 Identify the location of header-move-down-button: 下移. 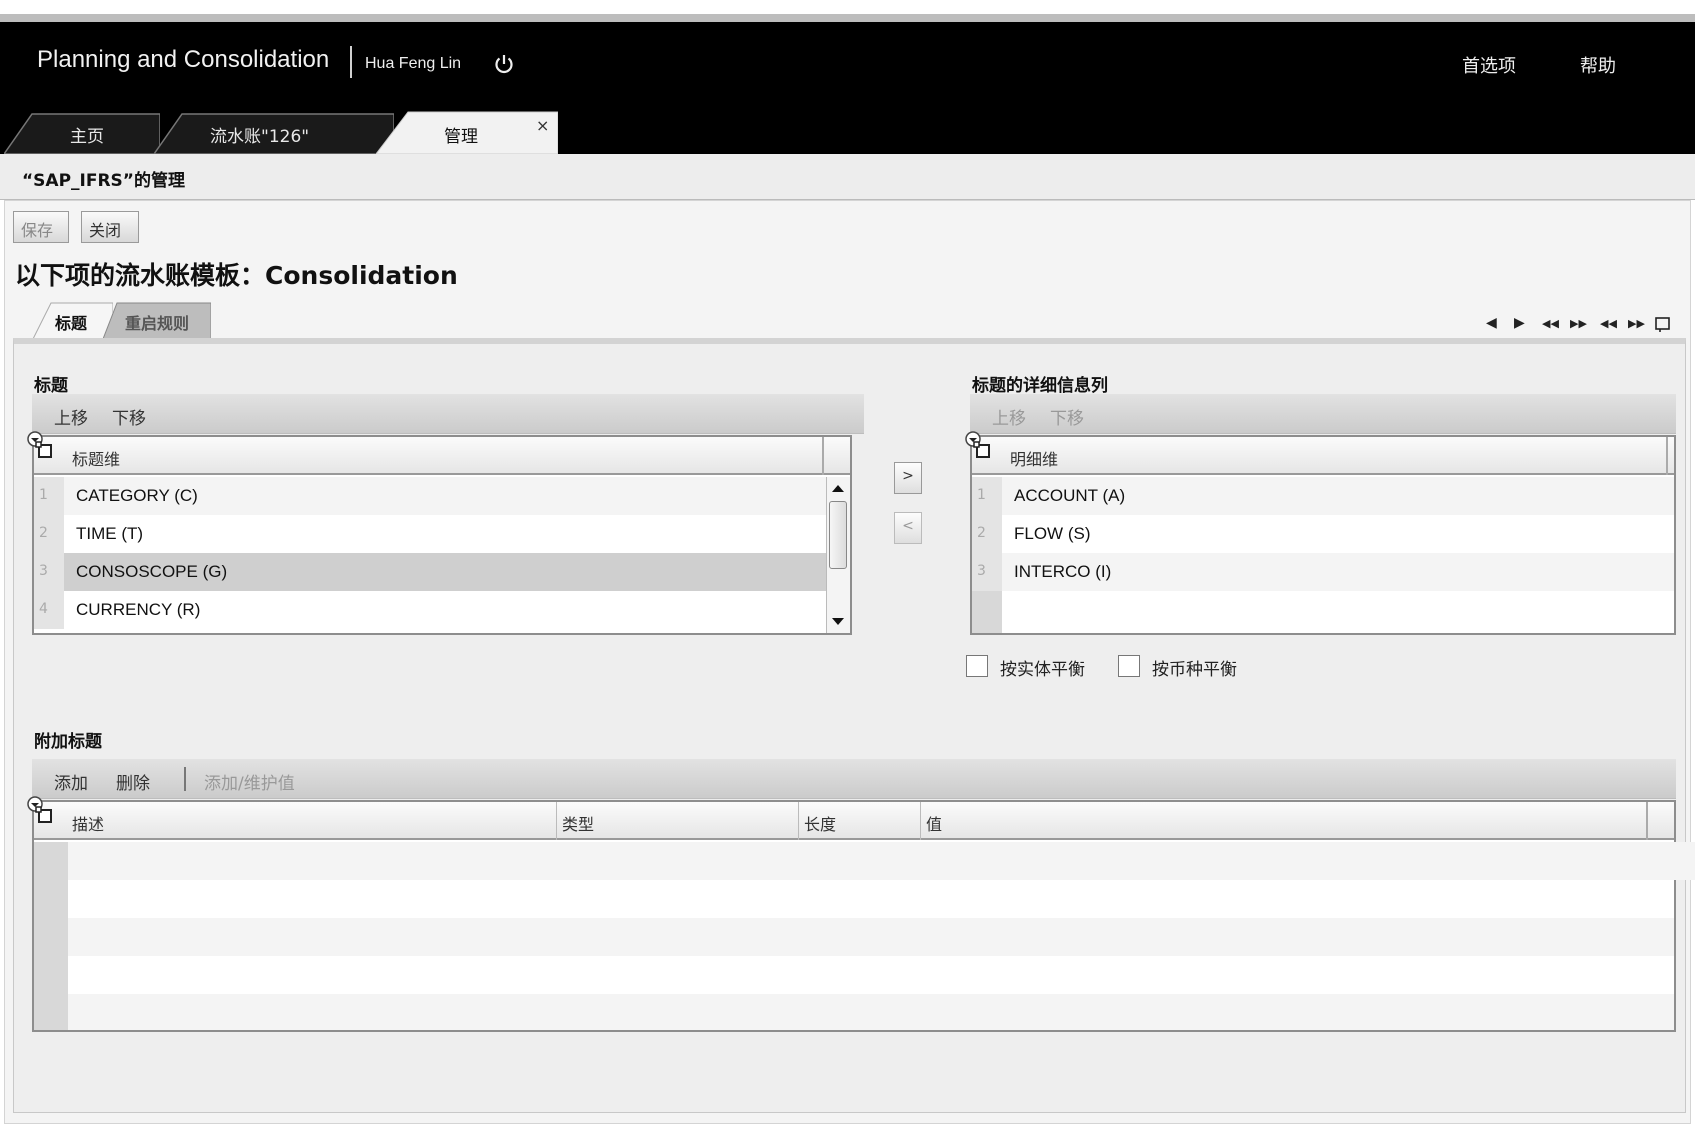
(129, 416).